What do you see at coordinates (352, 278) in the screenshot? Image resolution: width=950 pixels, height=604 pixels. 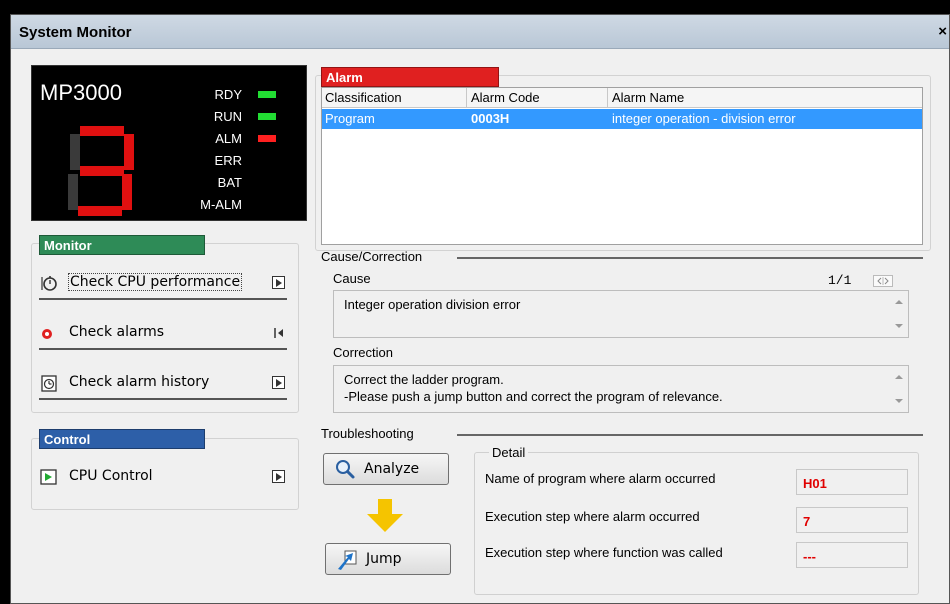 I see `cause-label: Cause` at bounding box center [352, 278].